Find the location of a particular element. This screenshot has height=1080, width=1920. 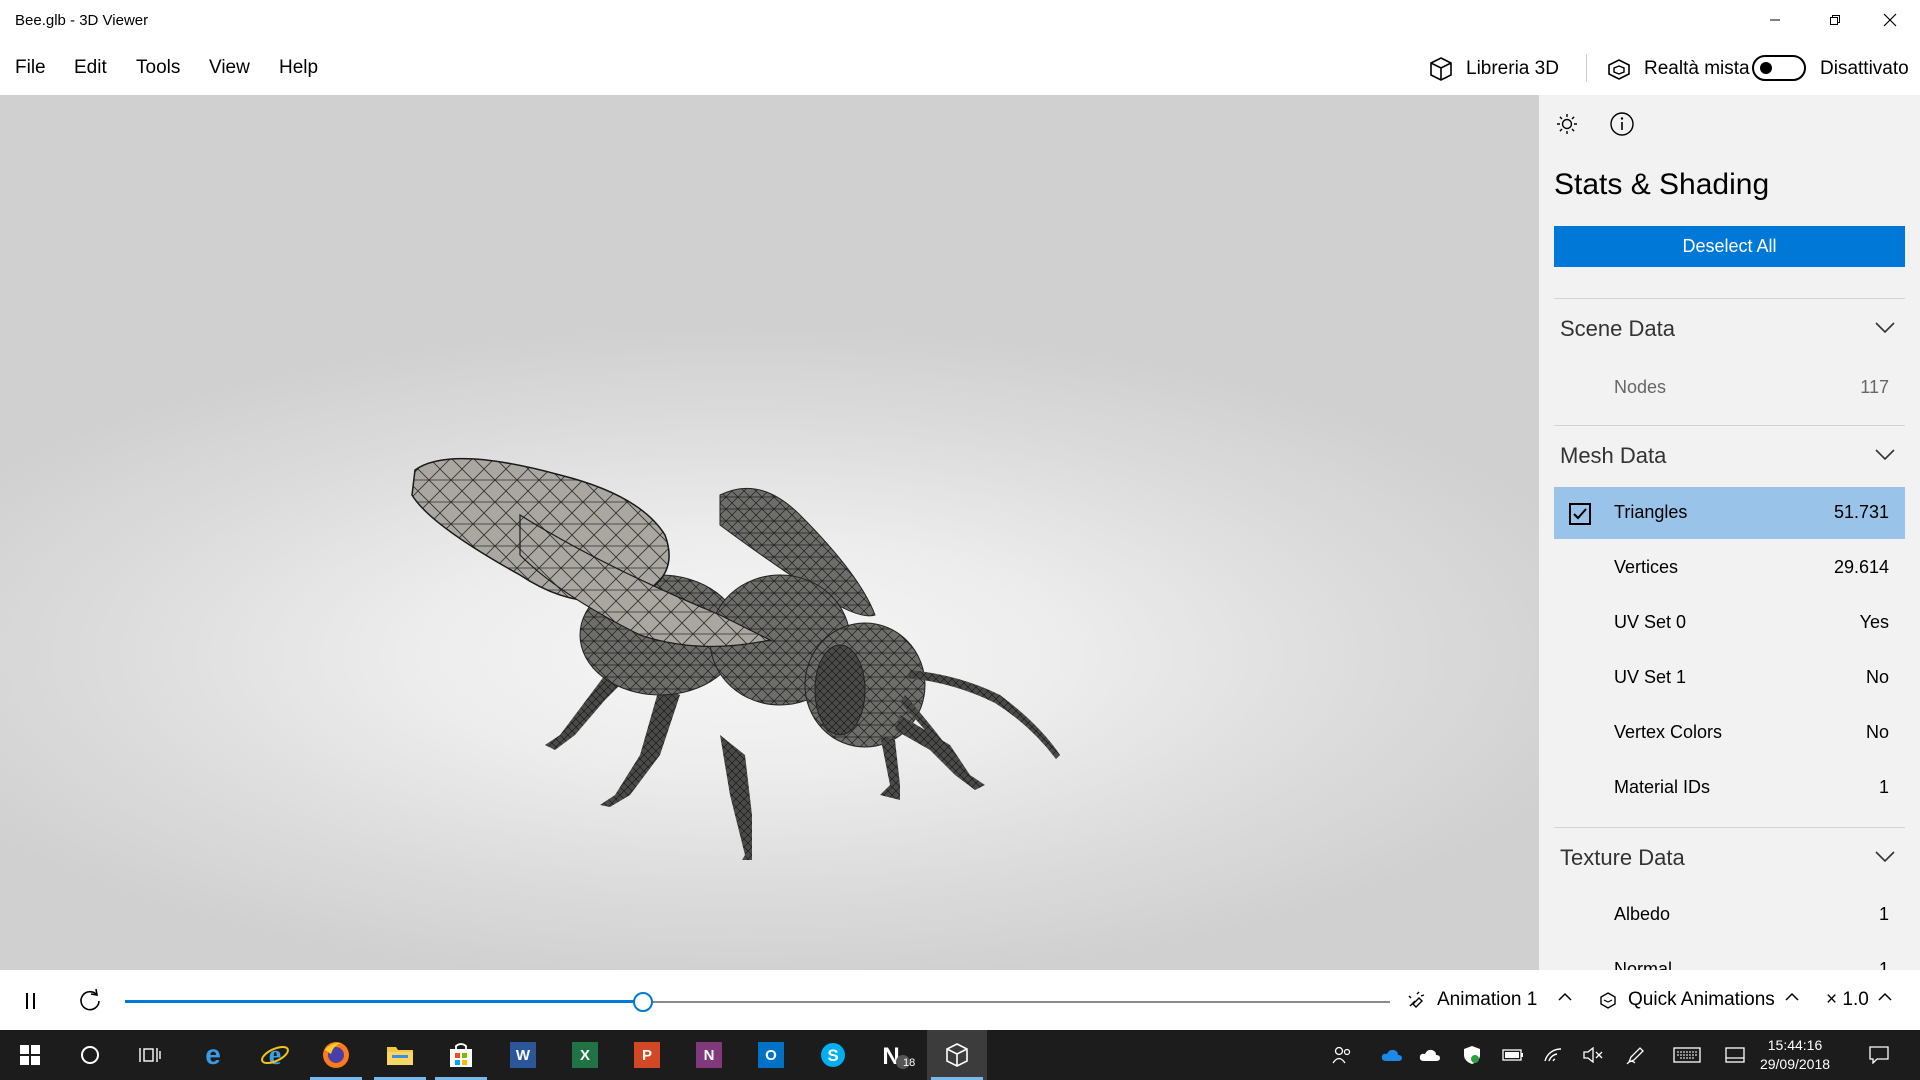

mixed-reality-icon is located at coordinates (1619, 69).